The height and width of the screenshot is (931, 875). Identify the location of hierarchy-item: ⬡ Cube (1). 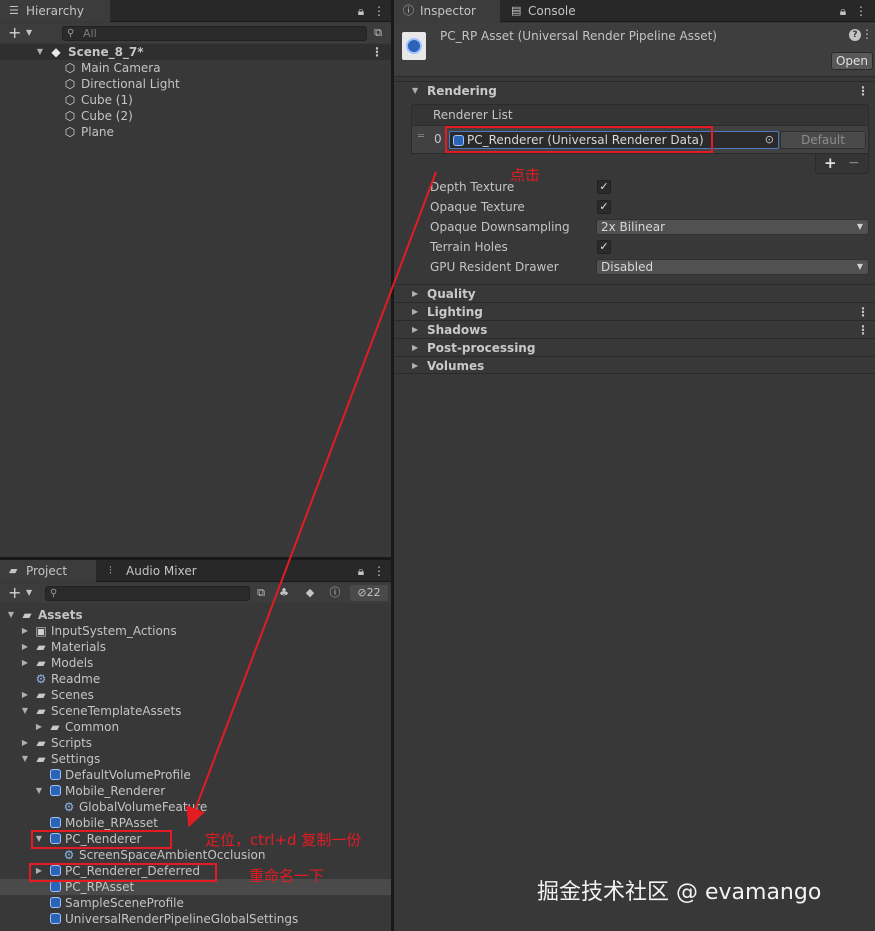
(195, 100).